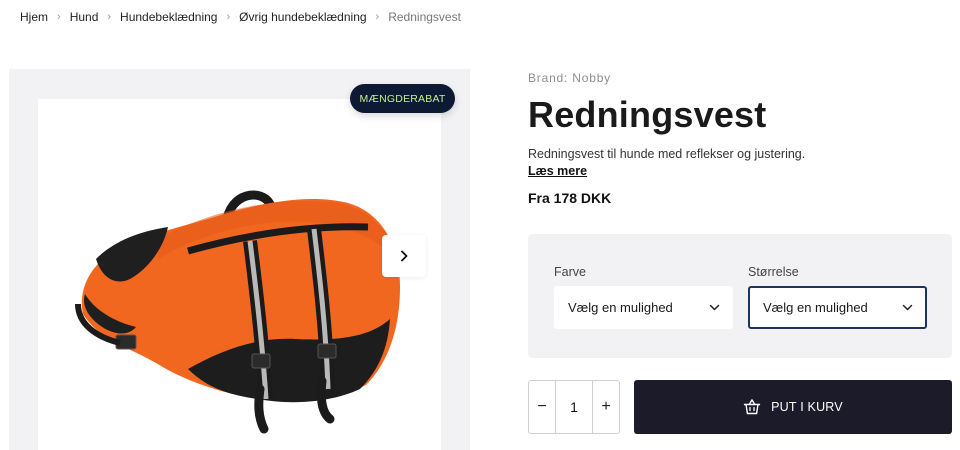  I want to click on breadcrumb-dog-clothing: Hundebeklædning, so click(168, 17).